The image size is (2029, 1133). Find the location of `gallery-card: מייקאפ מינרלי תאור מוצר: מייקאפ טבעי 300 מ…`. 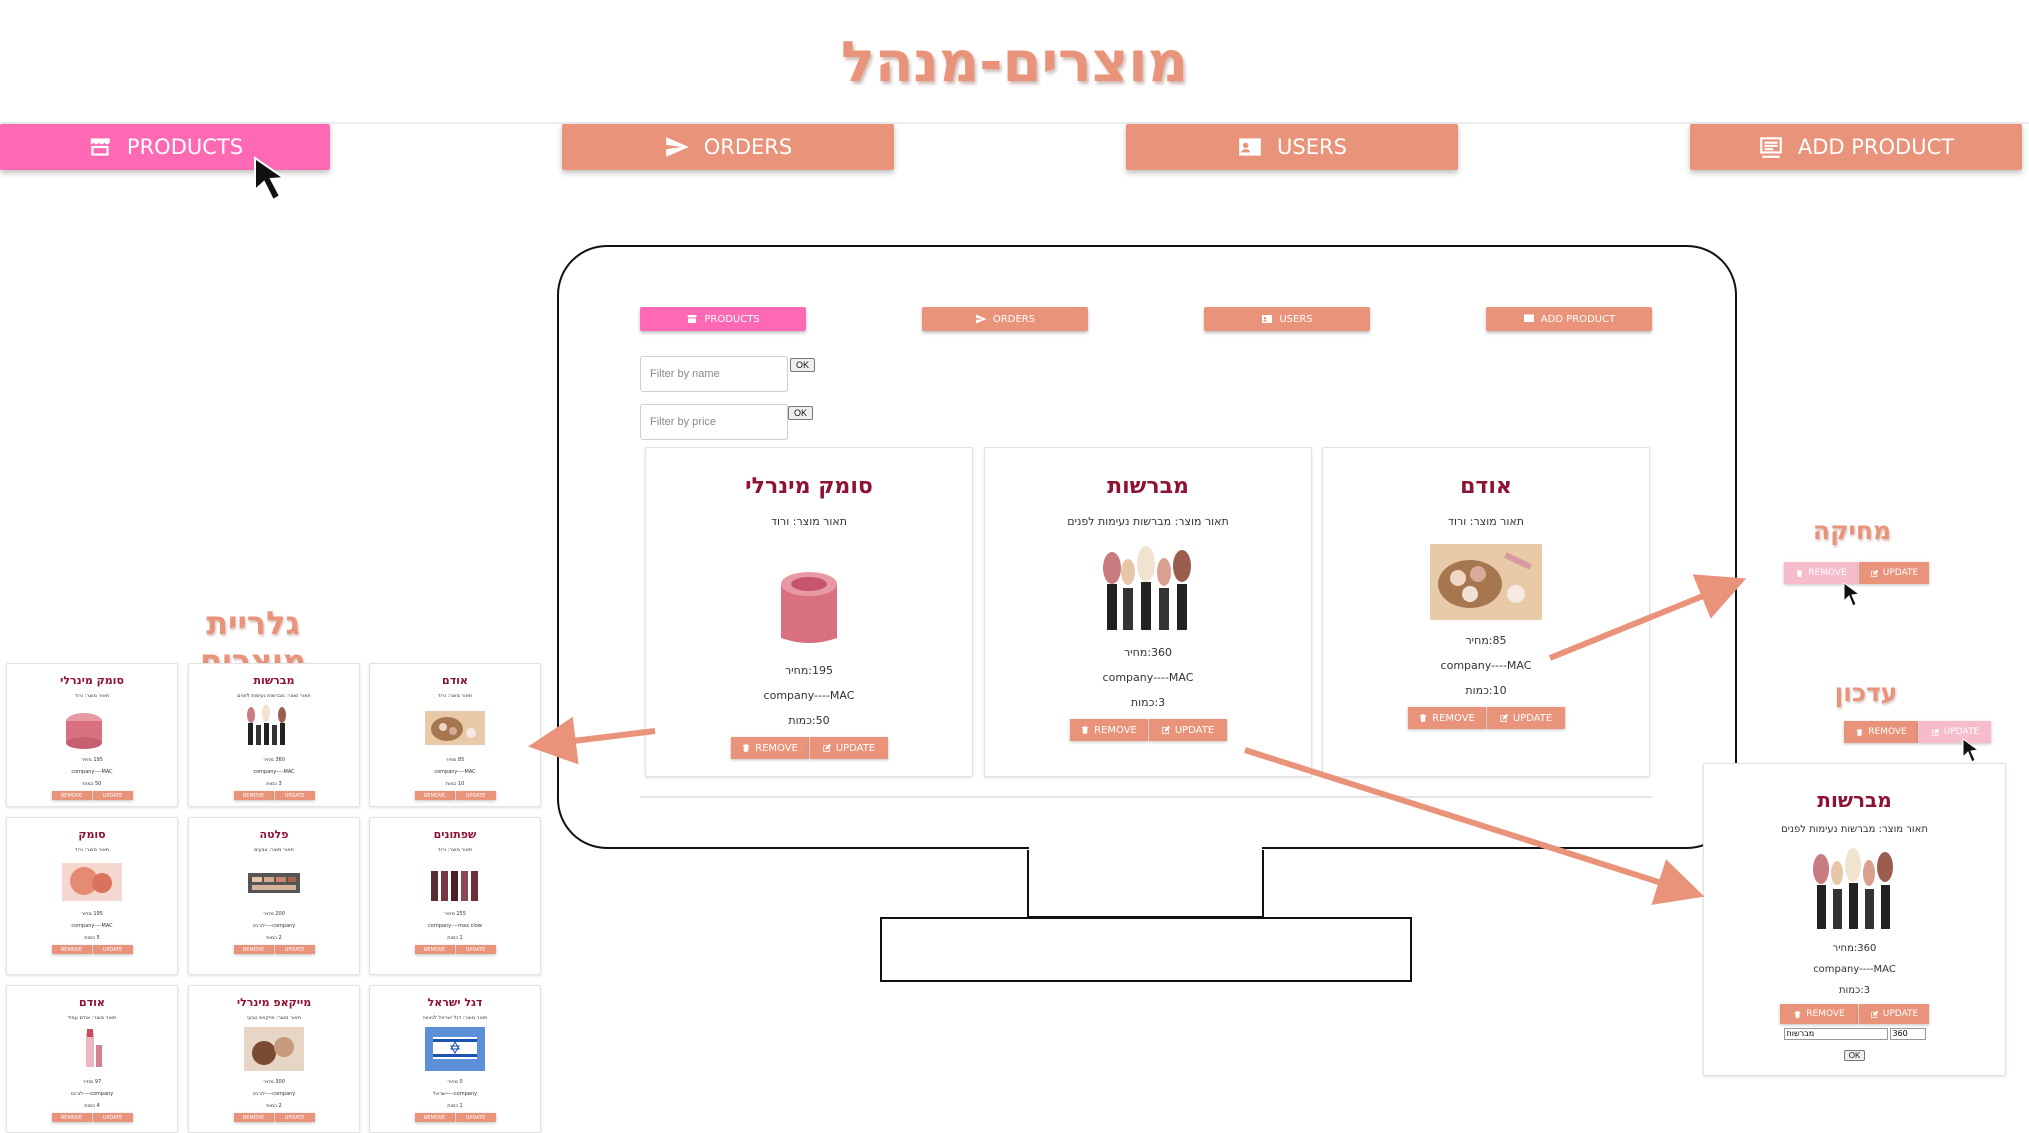

gallery-card: מייקאפ מינרלי תאור מוצר: מייקאפ טבעי 300 מ… is located at coordinates (274, 1059).